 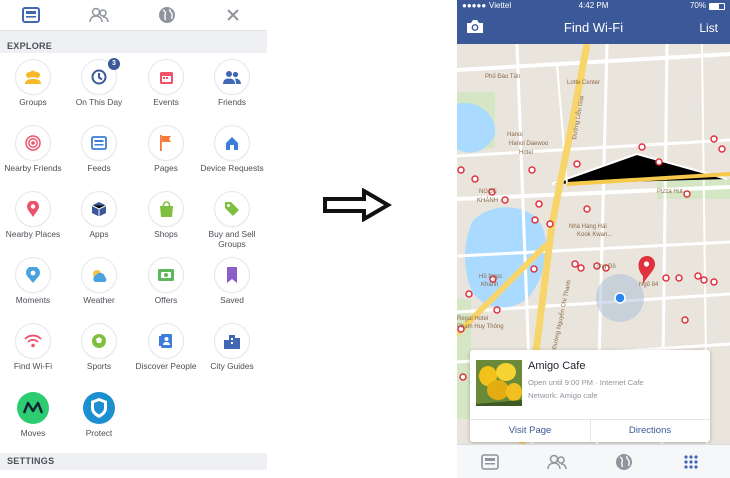 What do you see at coordinates (33, 416) in the screenshot?
I see `explore-item-moves: Moves` at bounding box center [33, 416].